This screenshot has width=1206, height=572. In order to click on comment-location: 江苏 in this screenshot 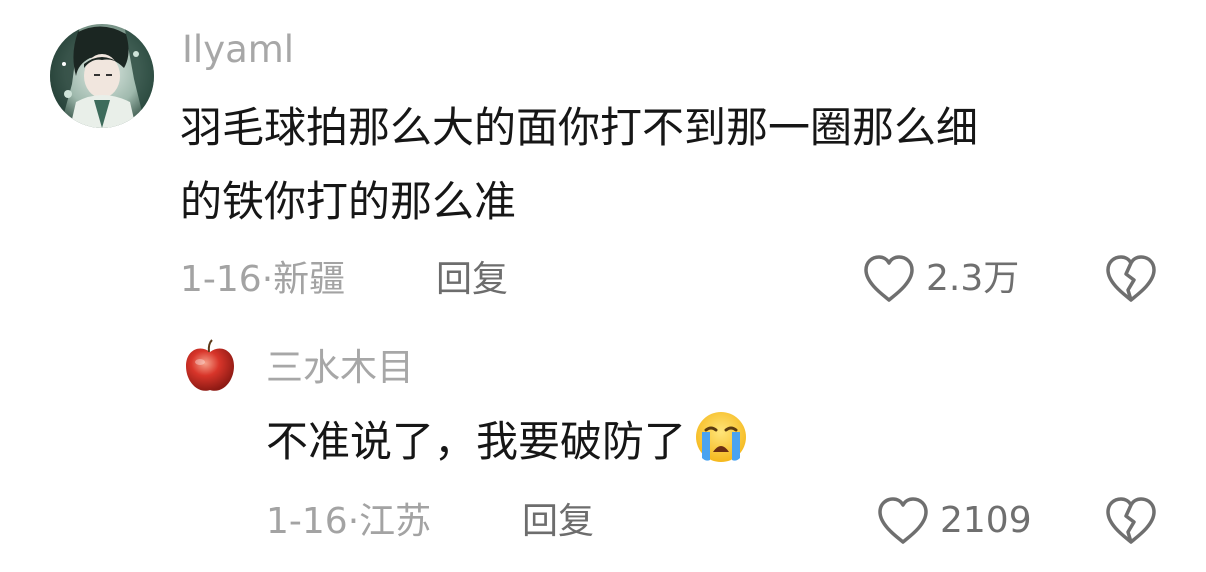, I will do `click(395, 521)`.